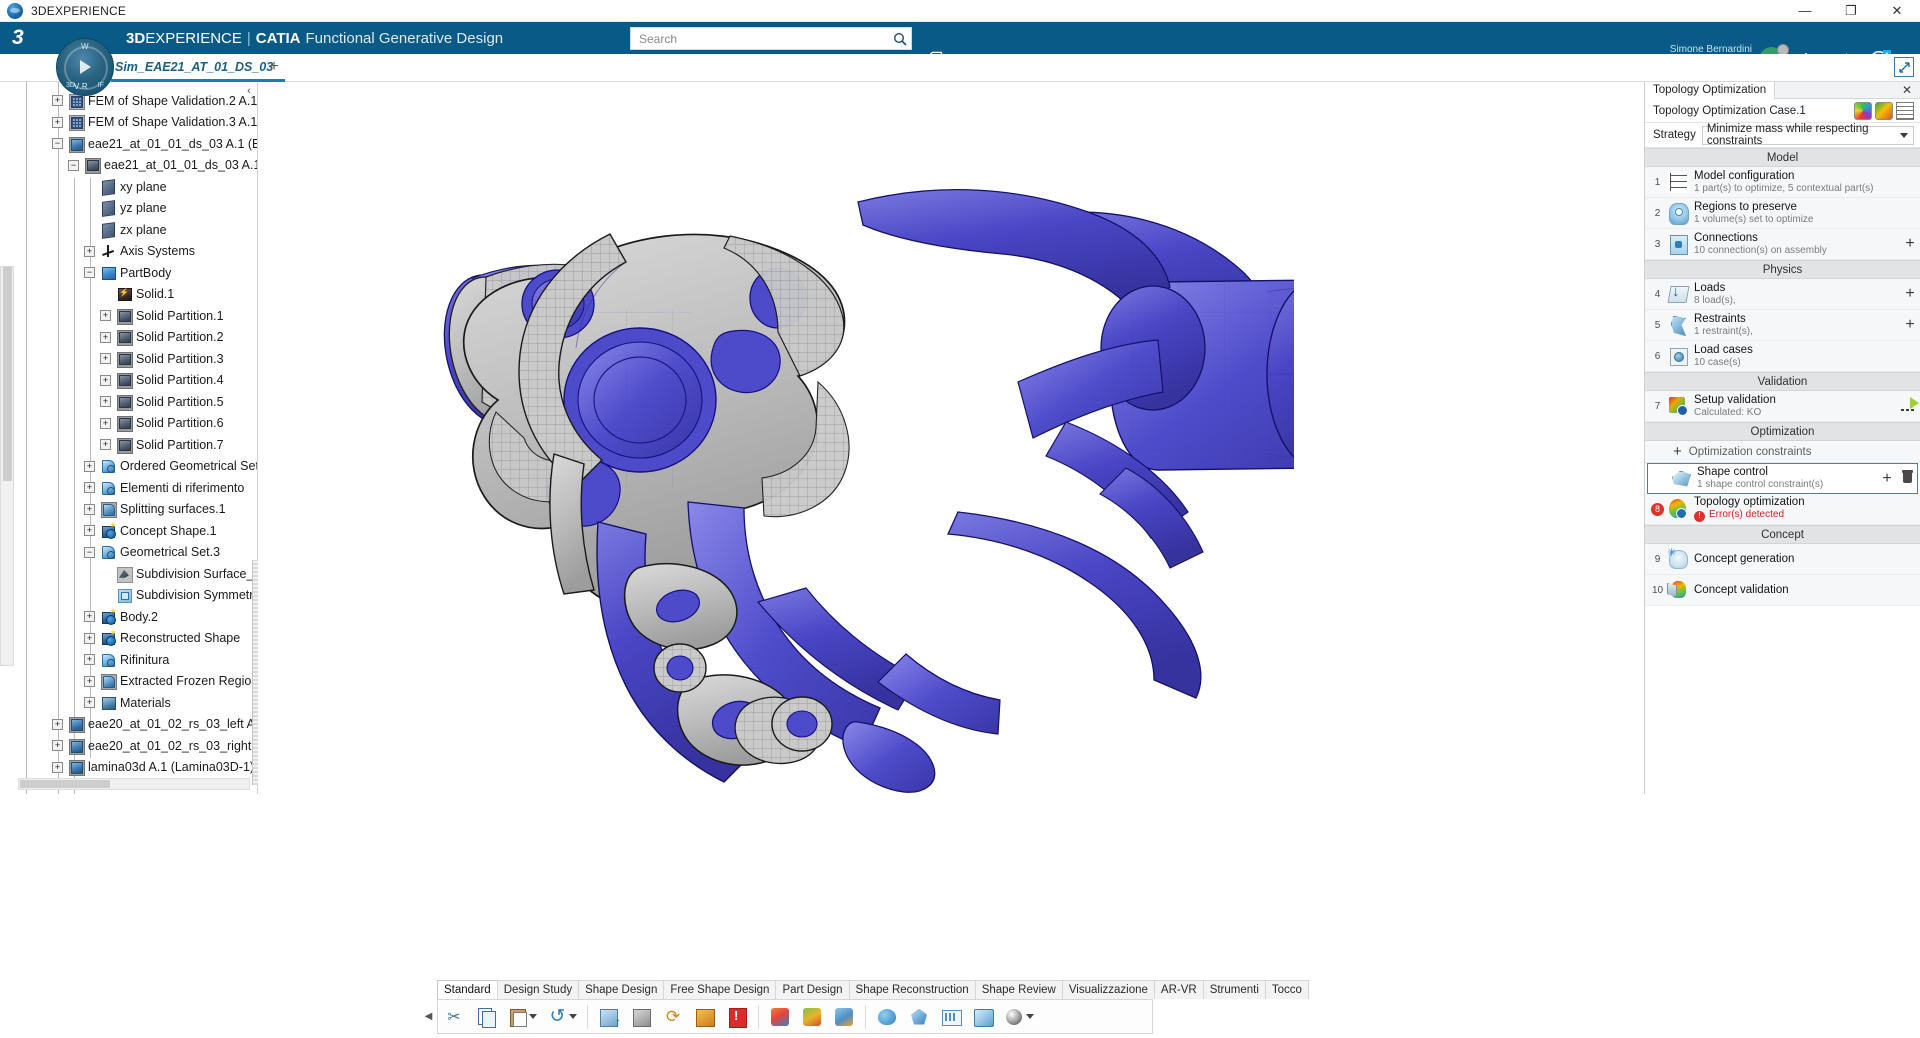  I want to click on paste-icon, so click(522, 1017).